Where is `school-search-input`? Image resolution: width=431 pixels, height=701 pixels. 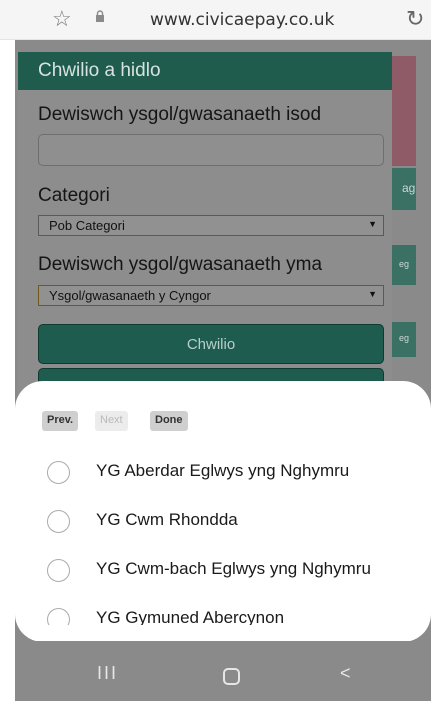
school-search-input is located at coordinates (211, 150).